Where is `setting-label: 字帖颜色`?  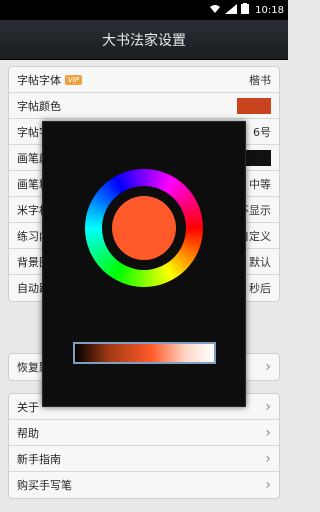
setting-label: 字帖颜色 is located at coordinates (39, 106).